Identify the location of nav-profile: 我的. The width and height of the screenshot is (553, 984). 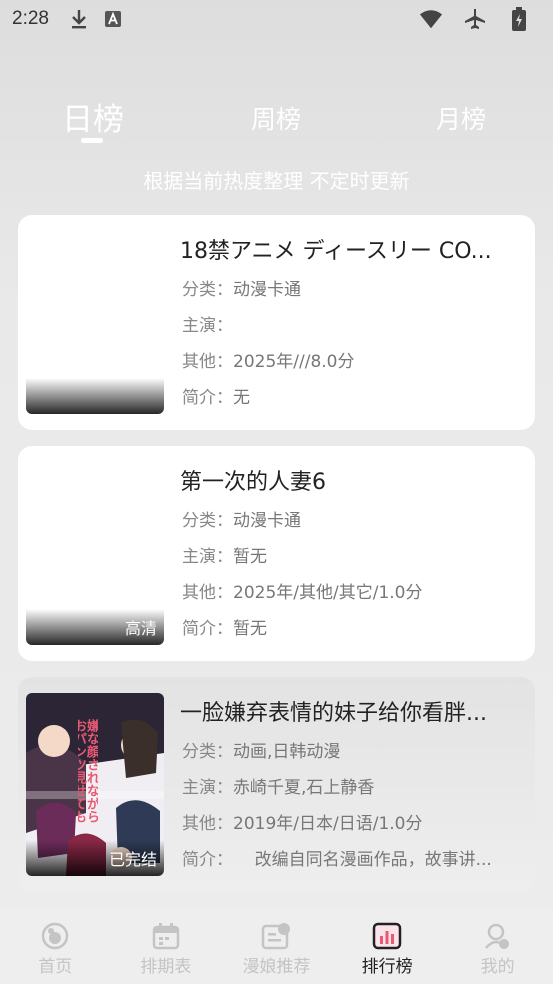
(497, 946).